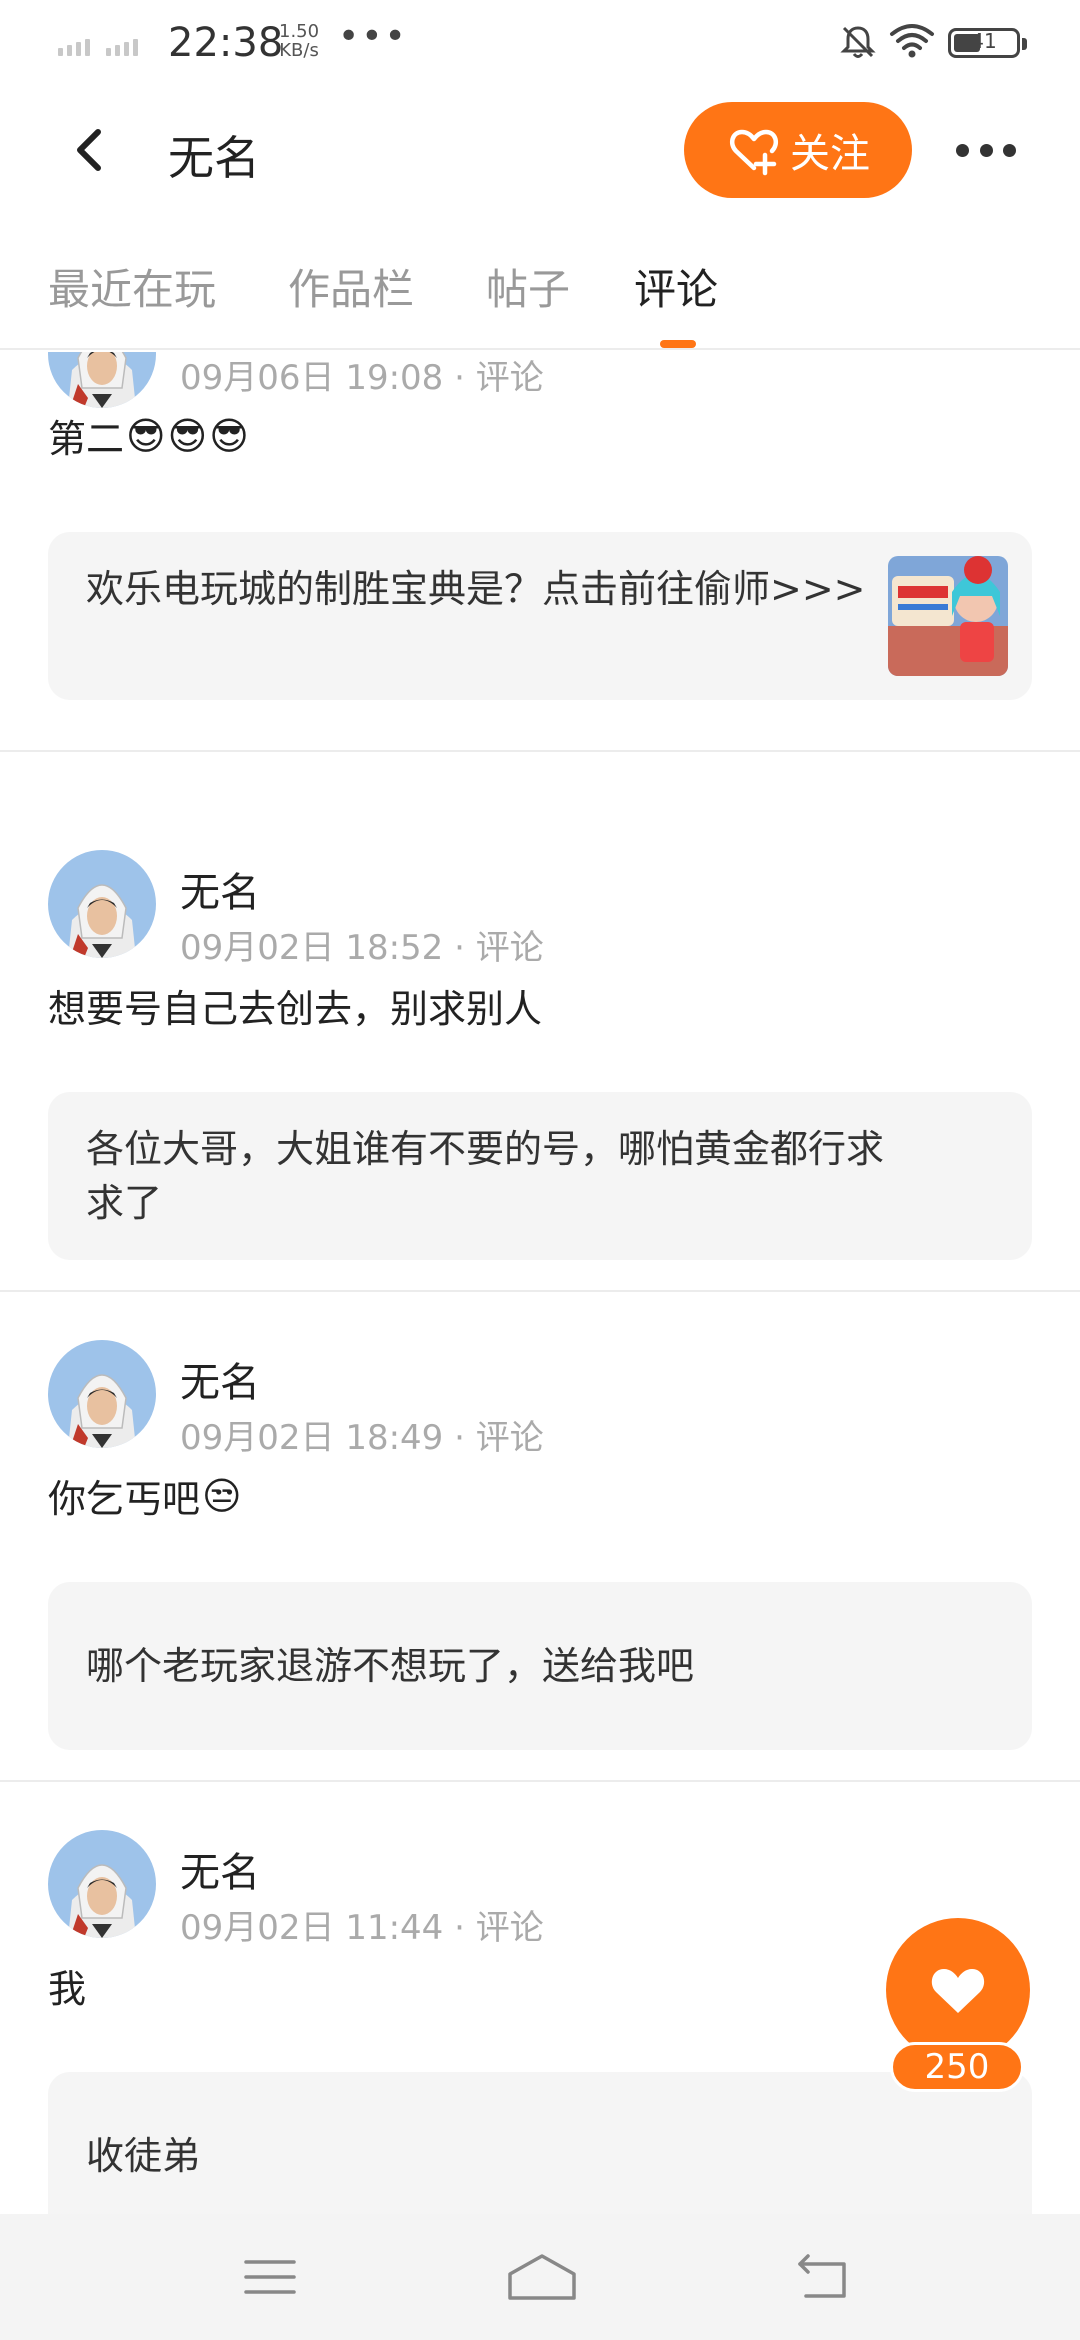 This screenshot has width=1080, height=2340. What do you see at coordinates (67, 1989) in the screenshot?
I see `comment-text: 我` at bounding box center [67, 1989].